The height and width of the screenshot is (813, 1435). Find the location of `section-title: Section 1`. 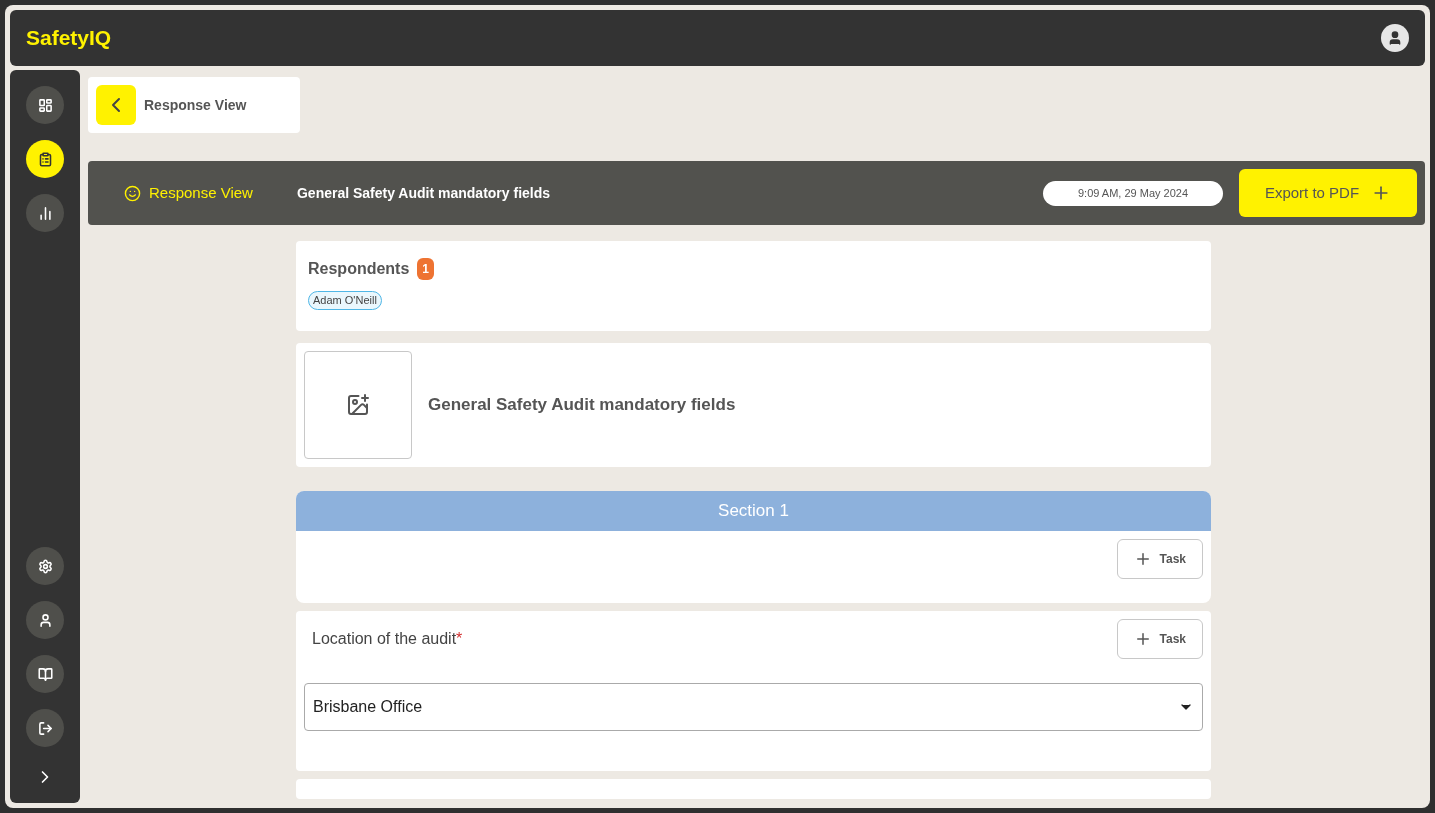

section-title: Section 1 is located at coordinates (753, 511).